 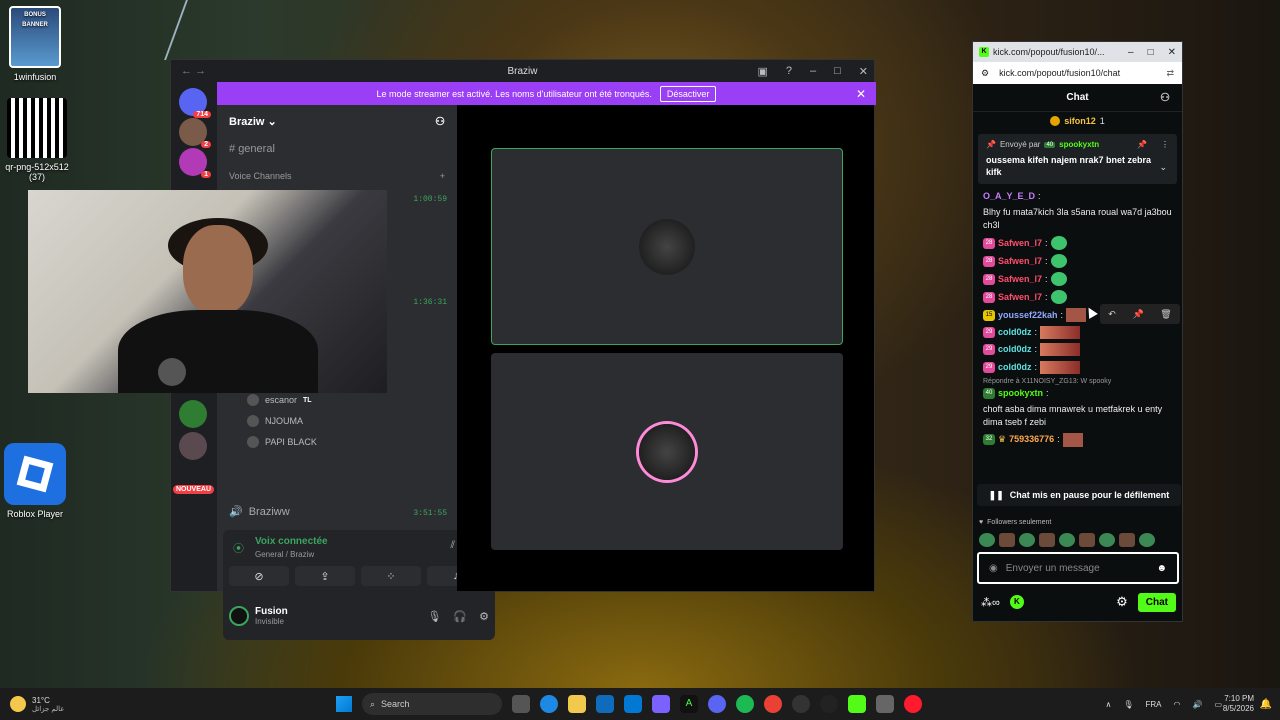 What do you see at coordinates (337, 149) in the screenshot?
I see `text-channel-general: # general` at bounding box center [337, 149].